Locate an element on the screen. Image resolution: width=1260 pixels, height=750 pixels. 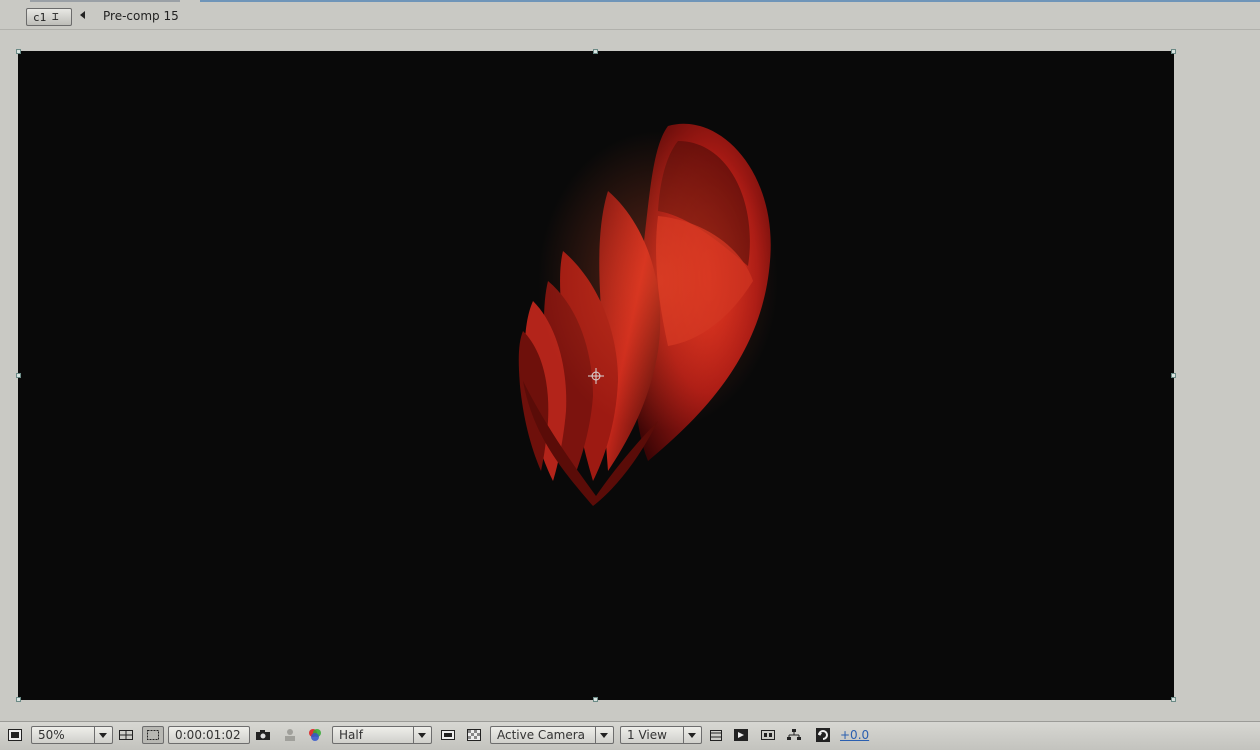
resolution-dropdown: Half is located at coordinates (382, 735).